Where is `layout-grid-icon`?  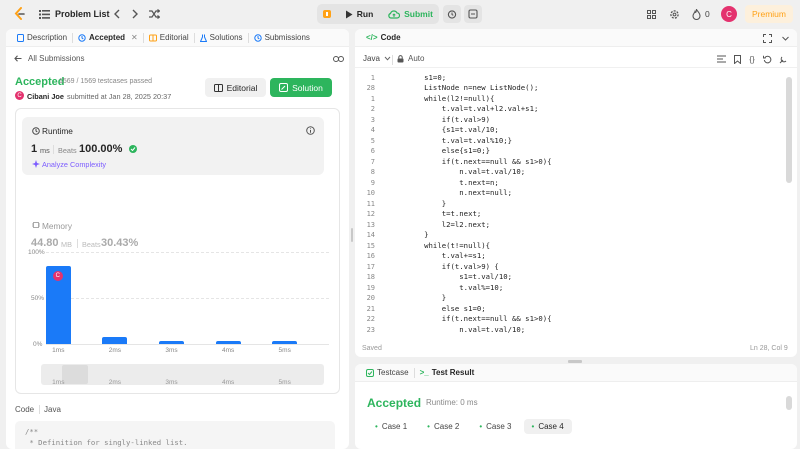
layout-grid-icon is located at coordinates (651, 14).